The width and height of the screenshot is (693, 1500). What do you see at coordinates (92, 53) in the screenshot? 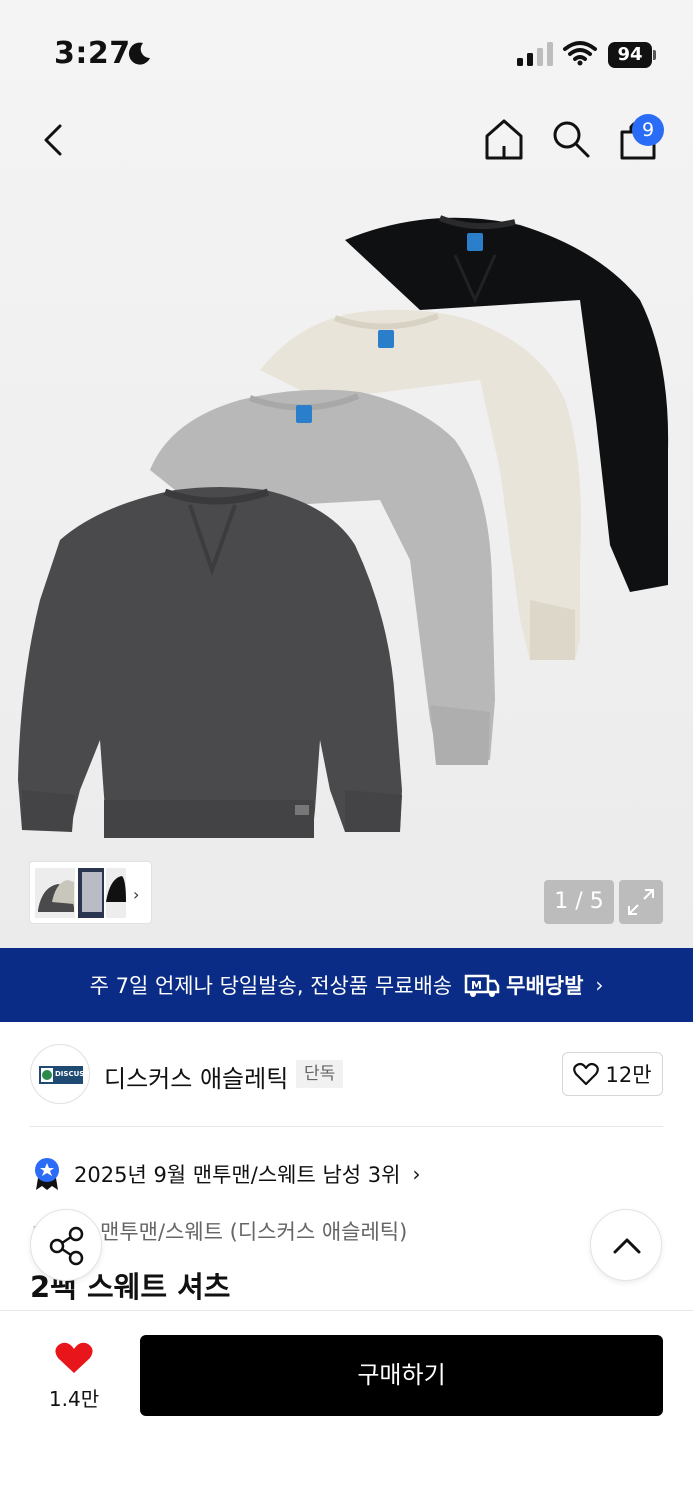
I see `status-time: 3:27` at bounding box center [92, 53].